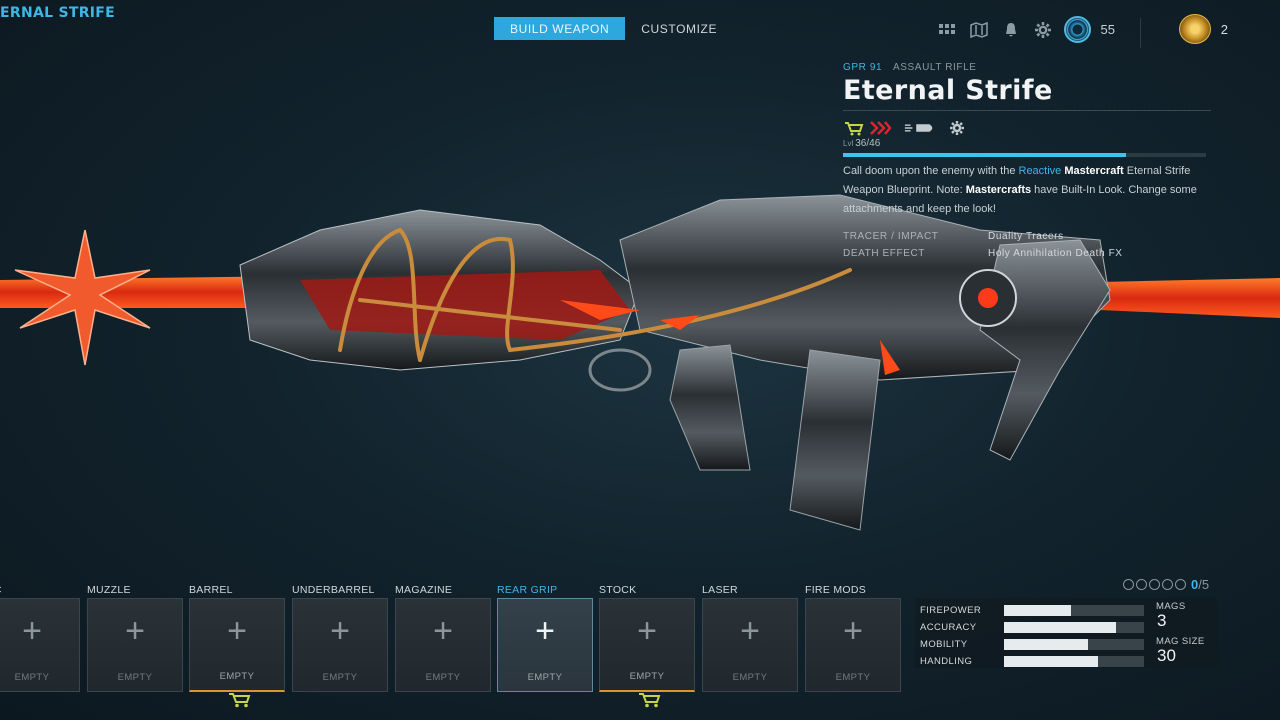 Image resolution: width=1280 pixels, height=720 pixels. I want to click on death-effect-label: DEATH EFFECT, so click(884, 253).